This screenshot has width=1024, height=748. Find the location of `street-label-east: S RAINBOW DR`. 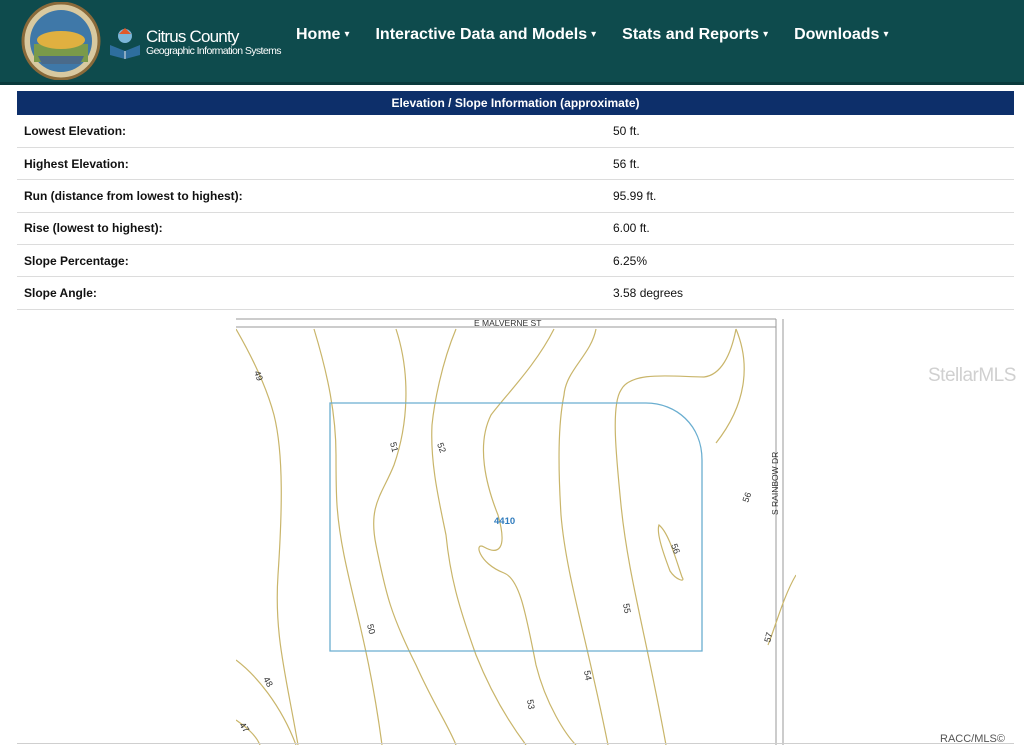

street-label-east: S RAINBOW DR is located at coordinates (775, 483).